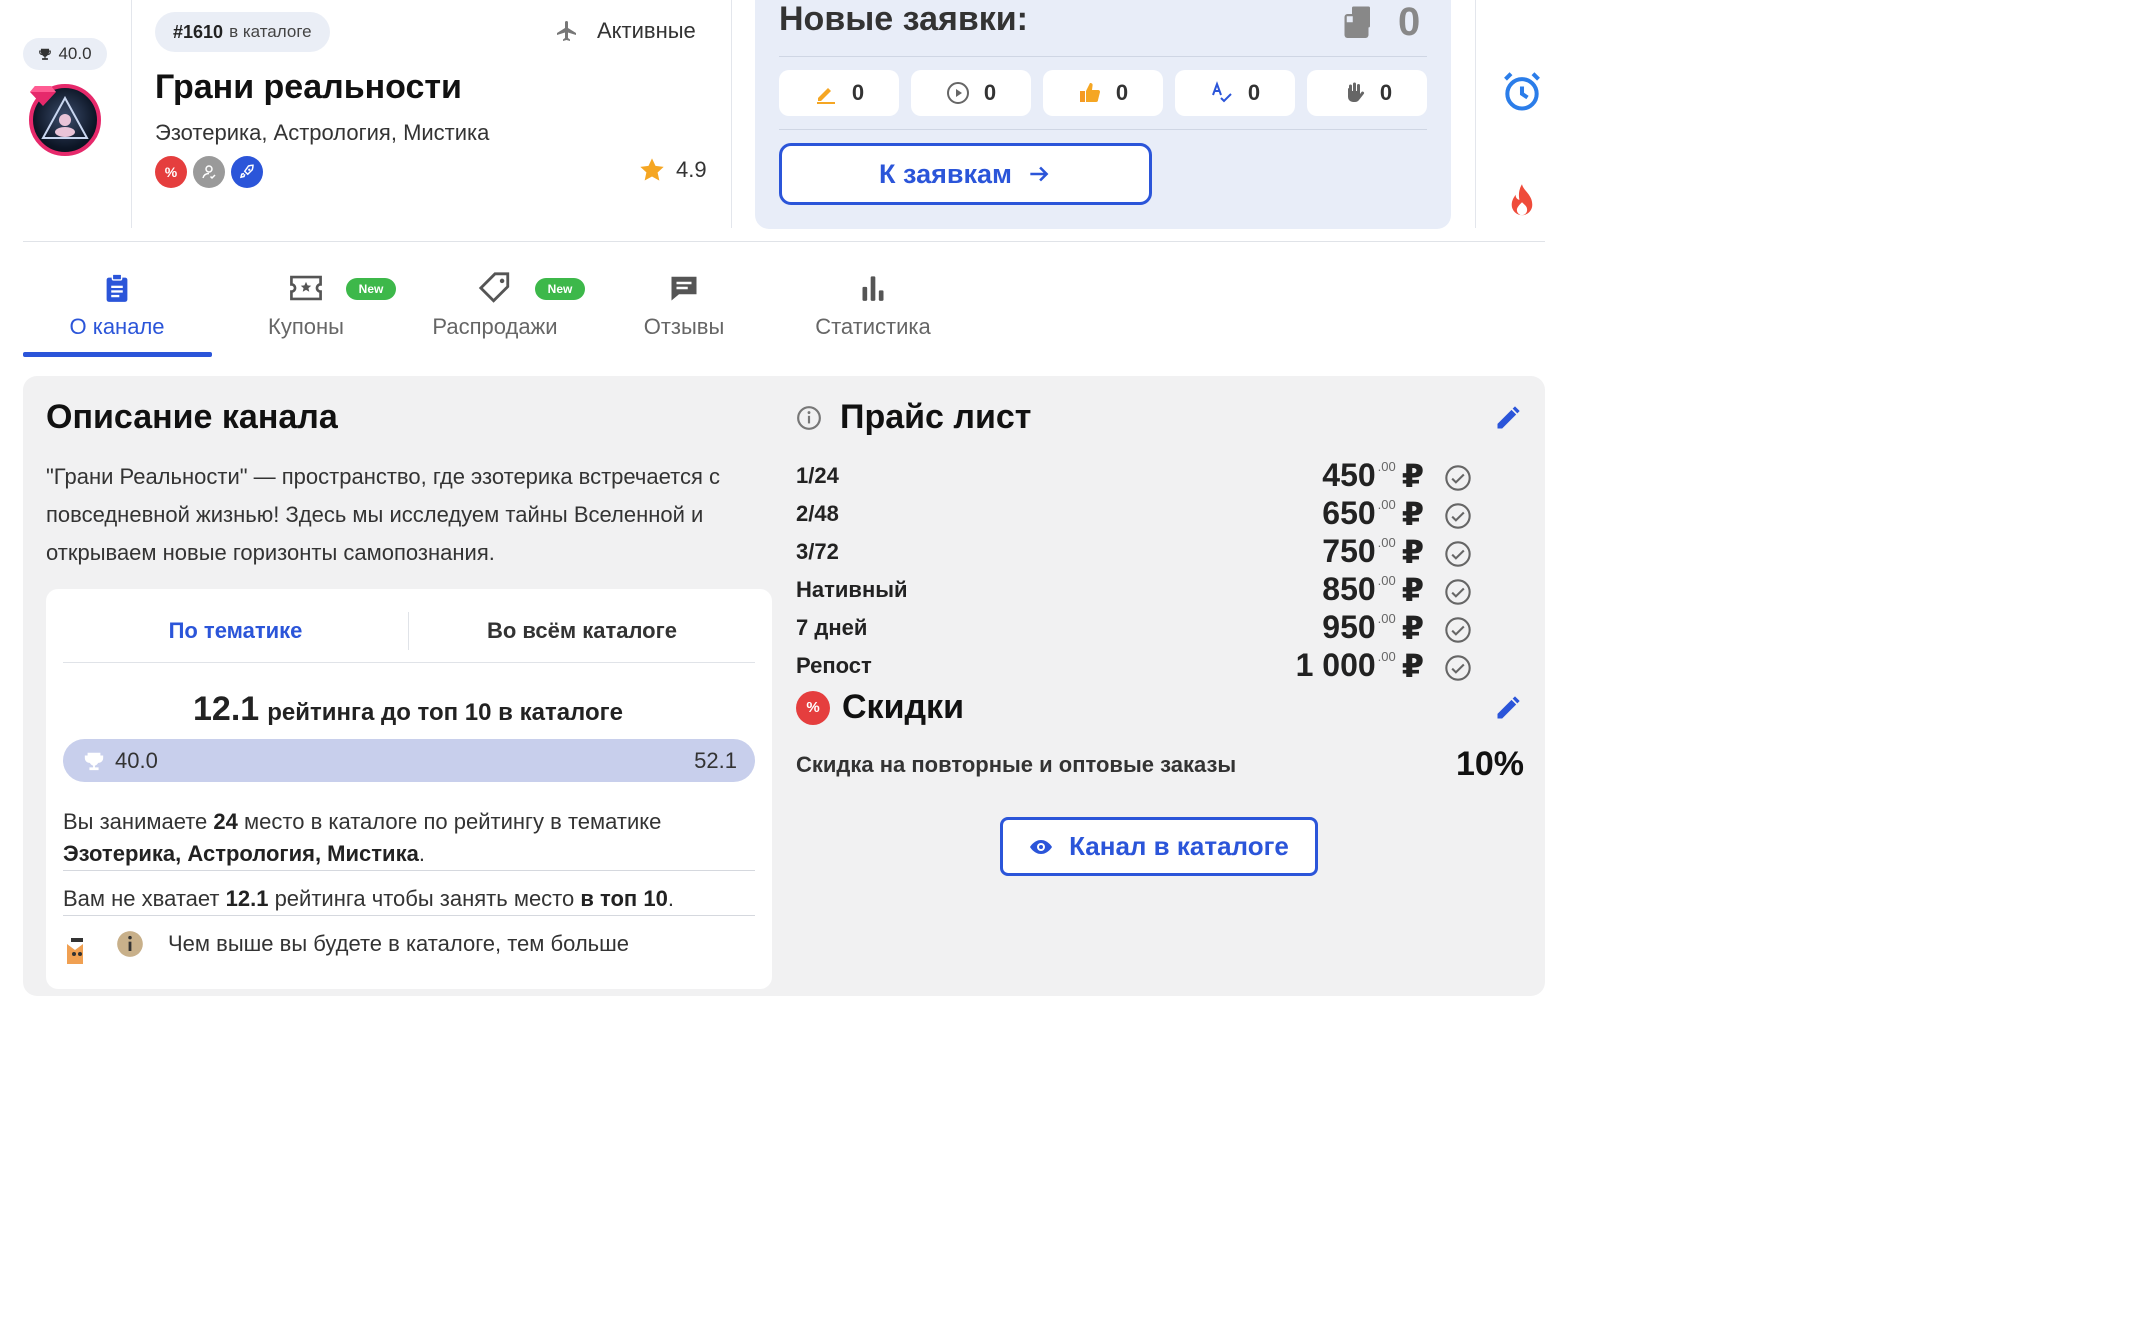  Describe the element at coordinates (1222, 93) in the screenshot. I see `spellcheck-icon` at that location.